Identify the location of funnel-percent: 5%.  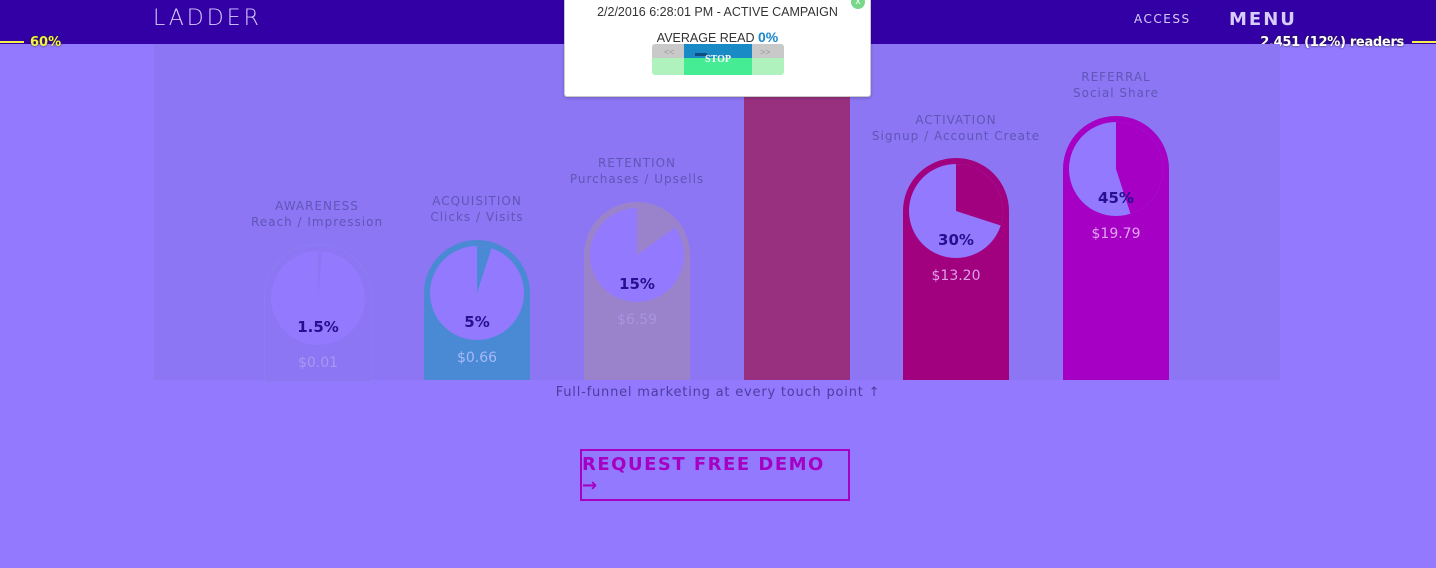
(477, 322).